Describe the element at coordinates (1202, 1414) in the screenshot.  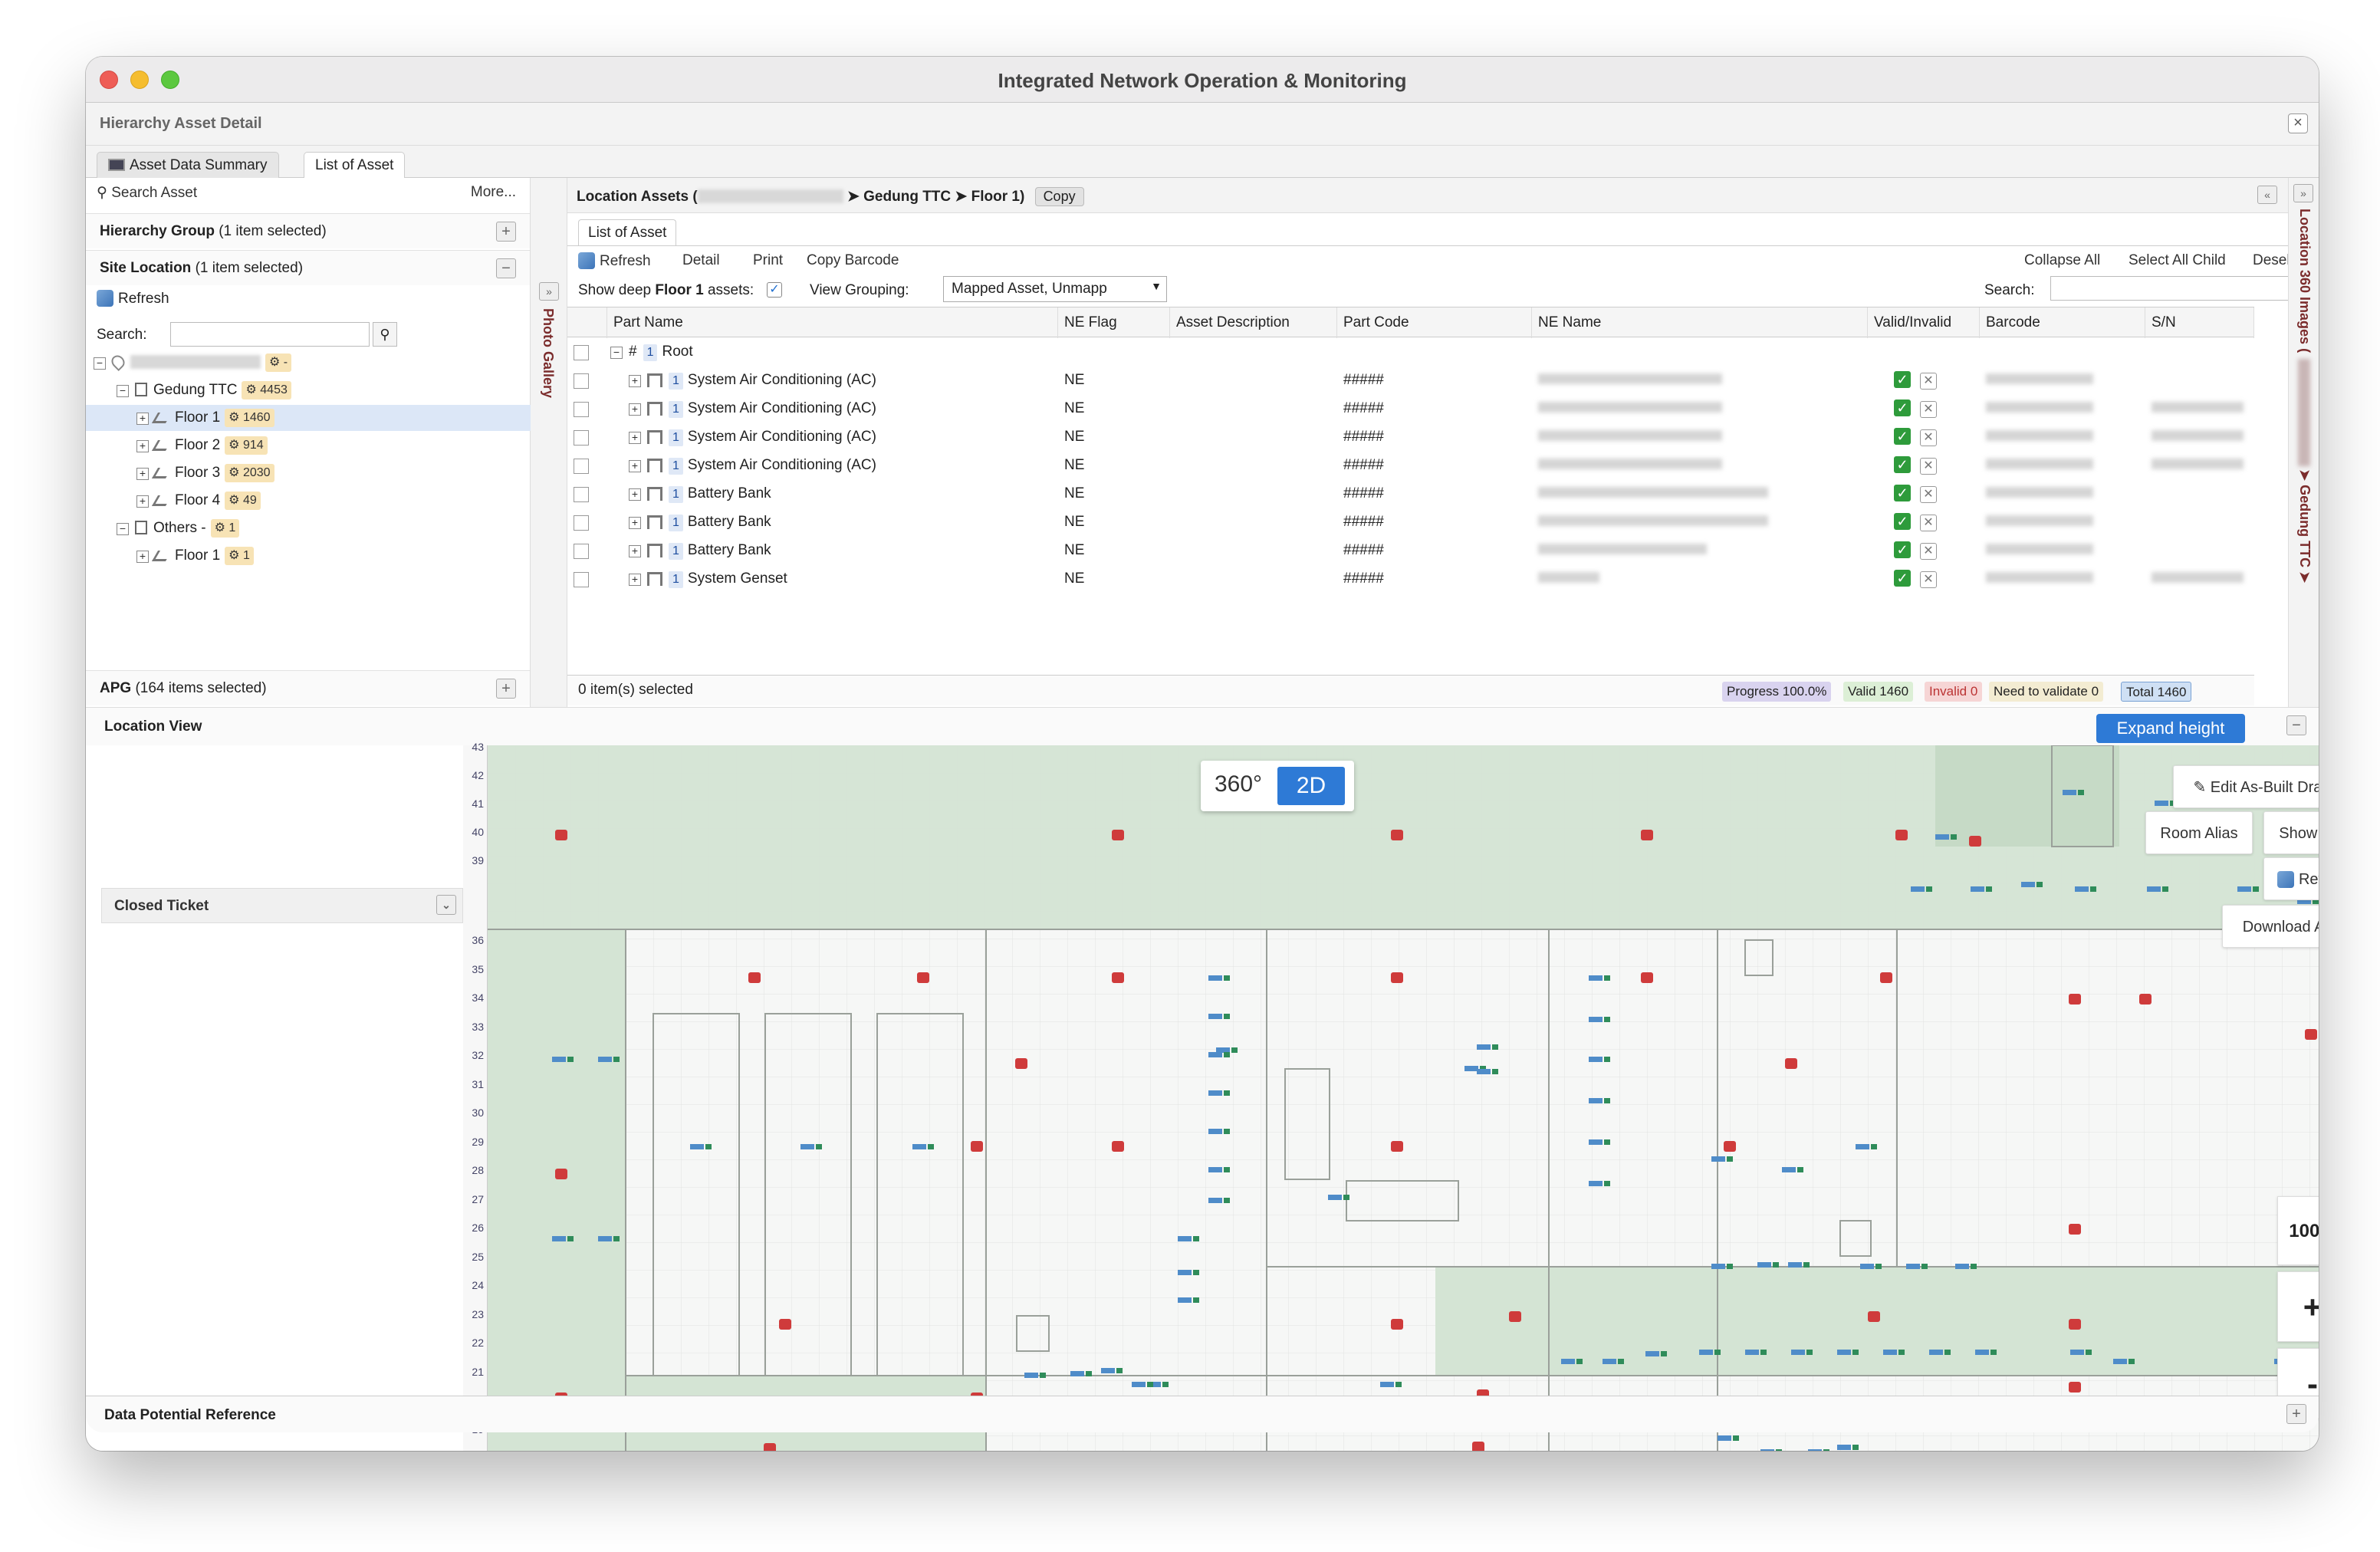
I see `data-potential-reference-section: Data Potential Reference +` at that location.